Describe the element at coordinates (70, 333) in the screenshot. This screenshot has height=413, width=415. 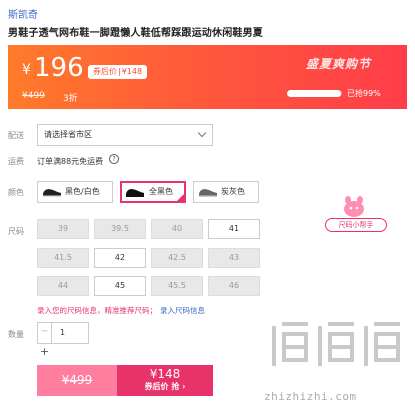
I see `quantity-input: 1` at that location.